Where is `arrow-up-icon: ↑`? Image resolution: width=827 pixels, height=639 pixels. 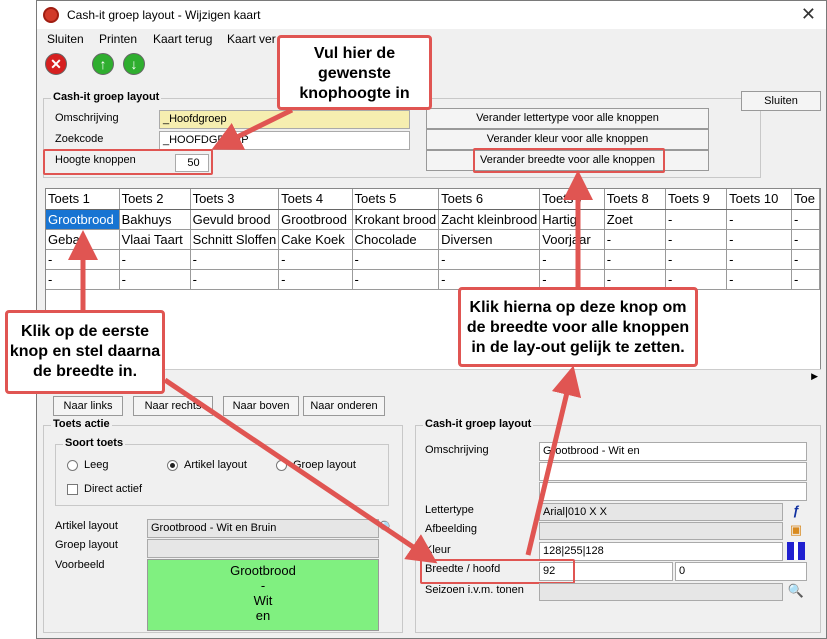 arrow-up-icon: ↑ is located at coordinates (103, 64).